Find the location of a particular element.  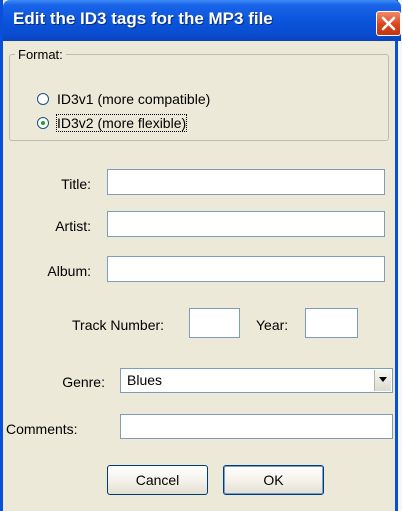

genre-dropdown-button is located at coordinates (382, 380).